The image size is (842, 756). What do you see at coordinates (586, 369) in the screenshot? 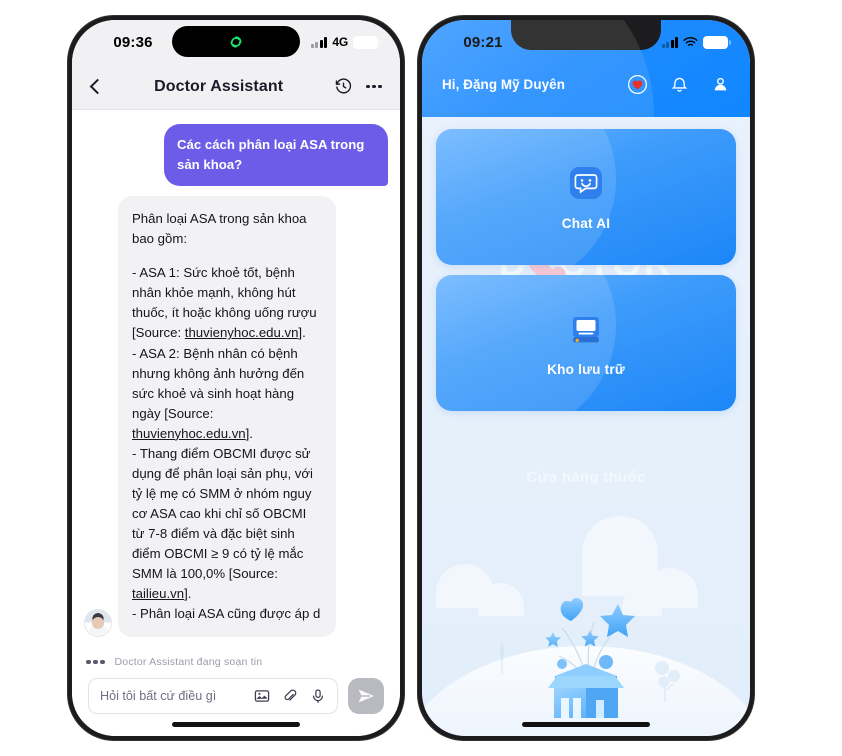
I see `card-label: Kho lưu trữ` at bounding box center [586, 369].